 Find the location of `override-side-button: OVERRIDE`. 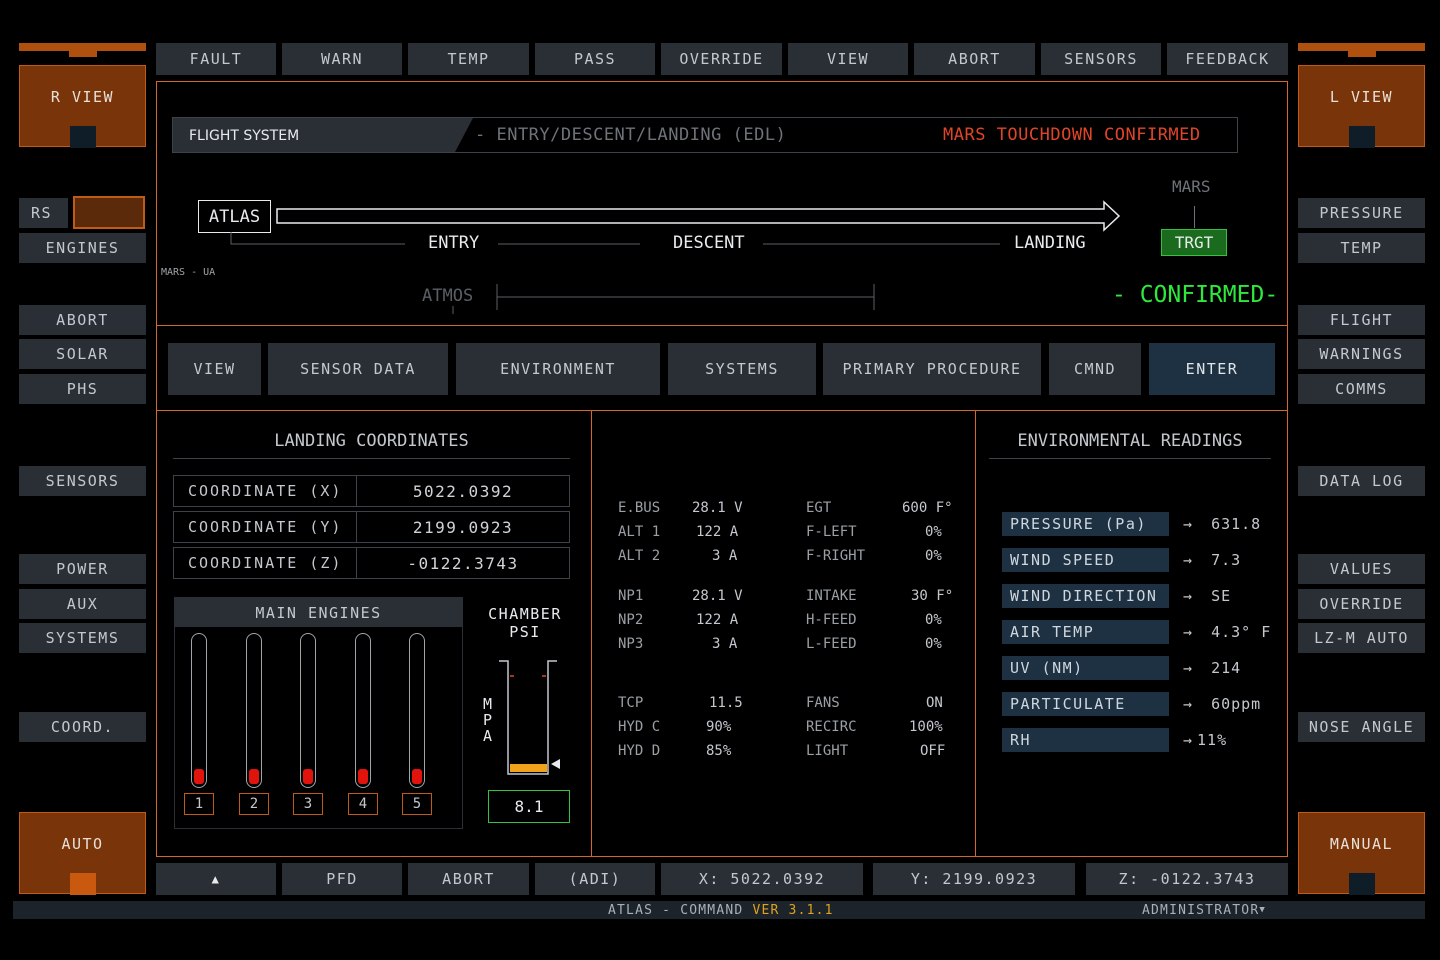

override-side-button: OVERRIDE is located at coordinates (1361, 604).